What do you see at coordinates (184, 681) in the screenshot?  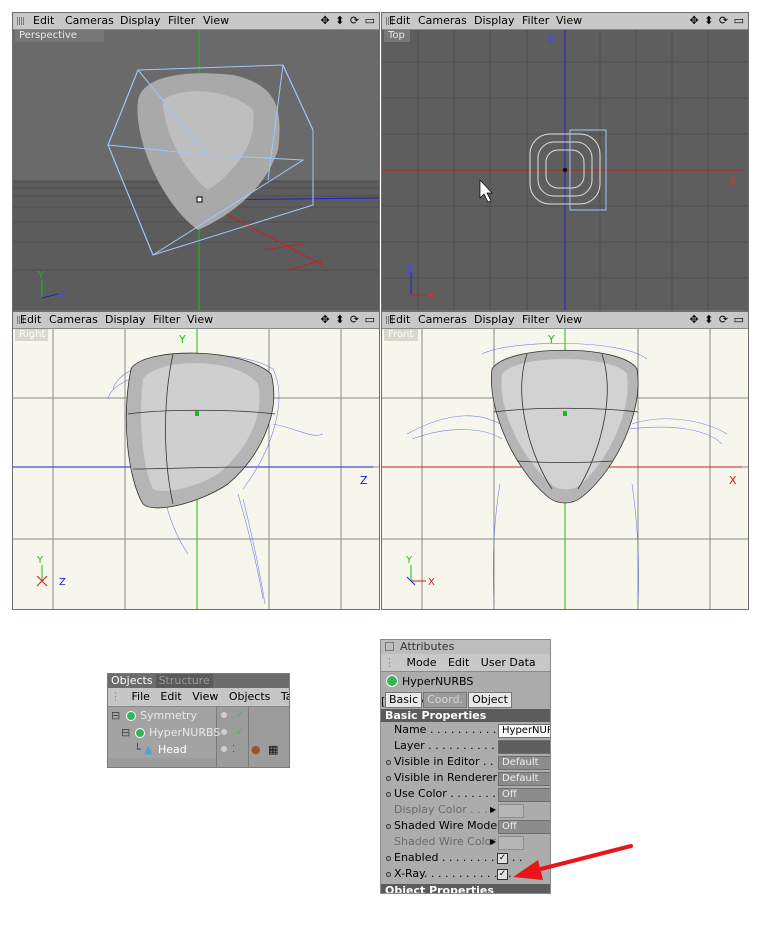 I see `tab-structure: Structure` at bounding box center [184, 681].